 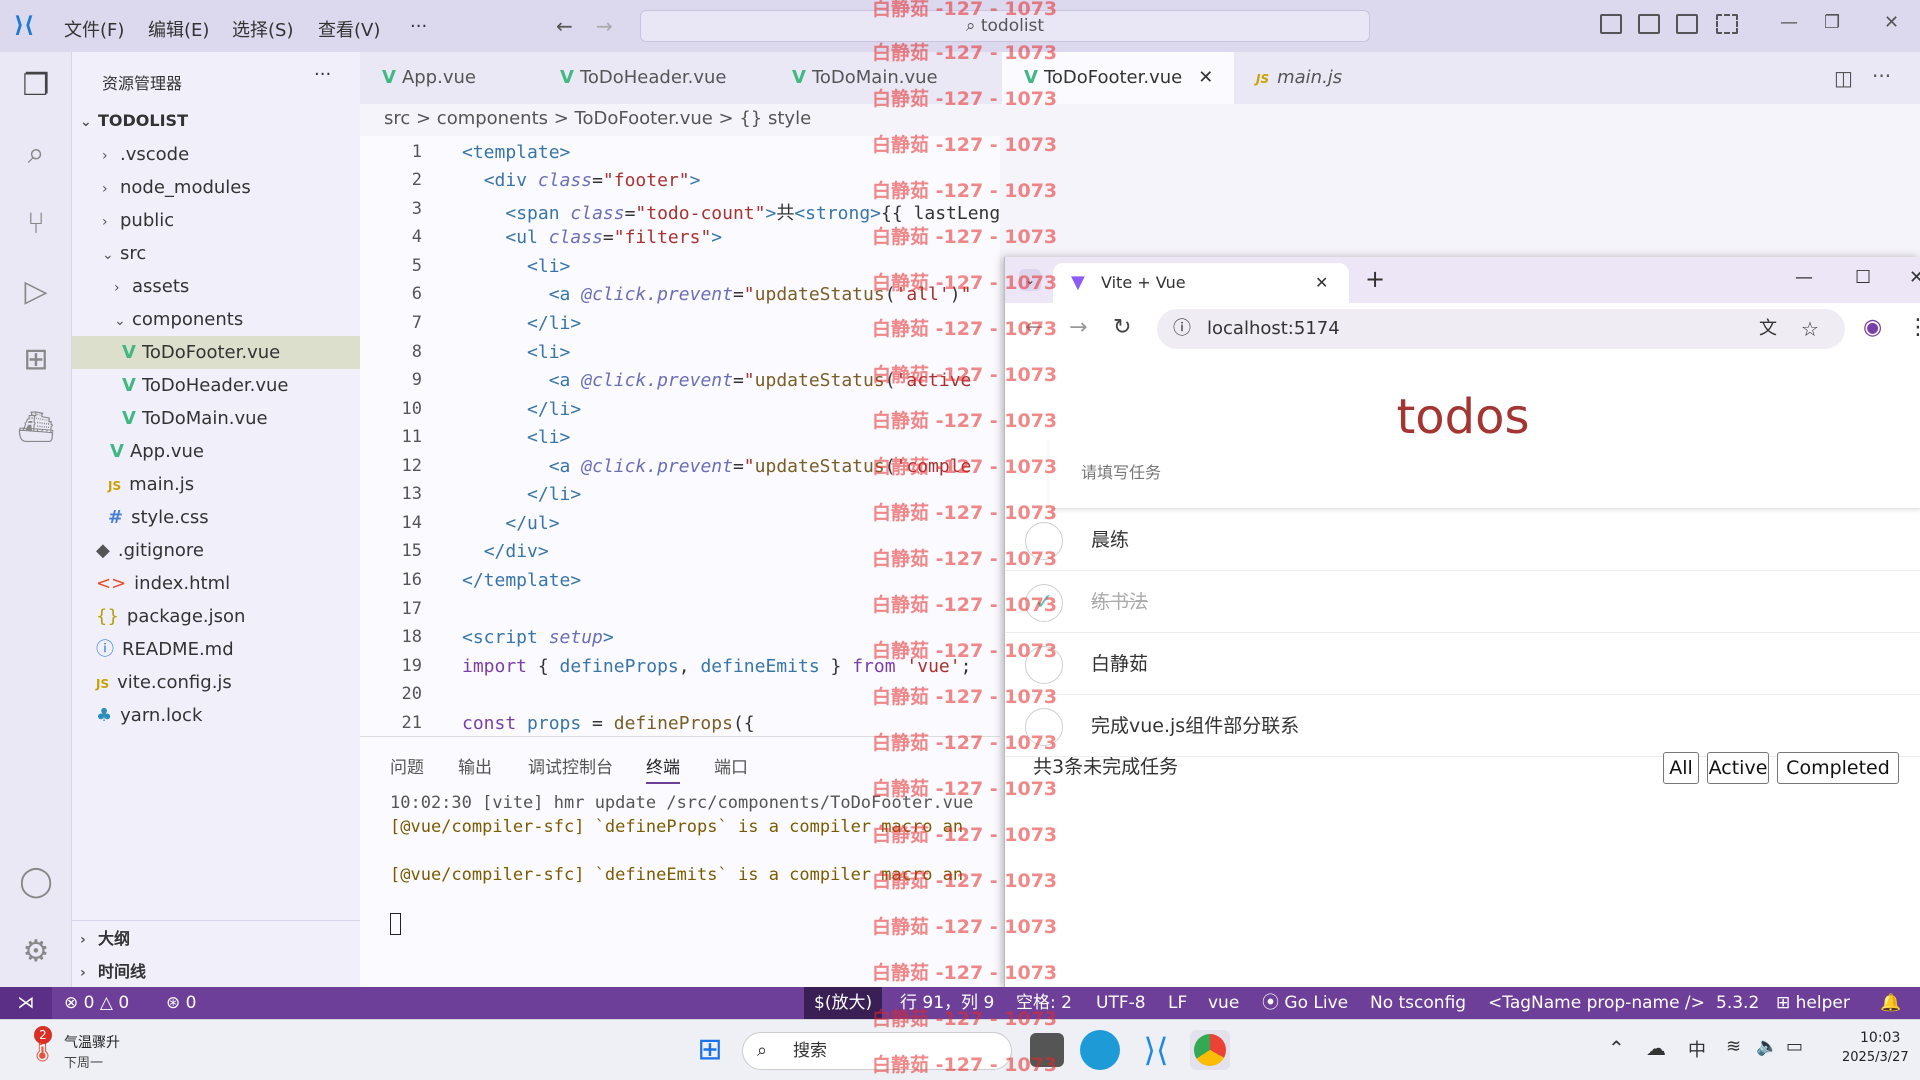 What do you see at coordinates (220, 120) in the screenshot?
I see `workspace-root: ⌄ TODOLIST` at bounding box center [220, 120].